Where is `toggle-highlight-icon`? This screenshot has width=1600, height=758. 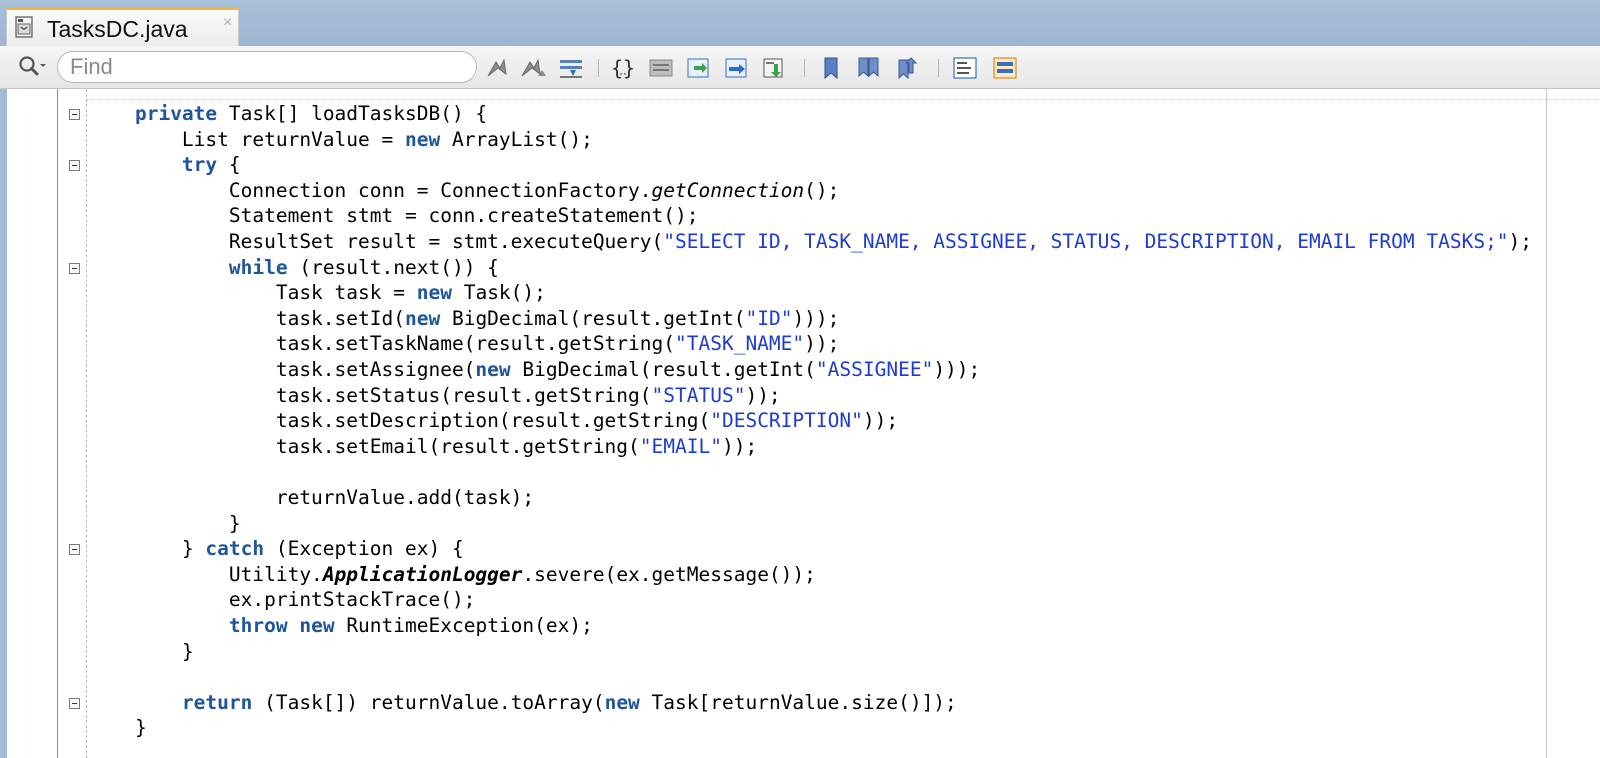
toggle-highlight-icon is located at coordinates (571, 68).